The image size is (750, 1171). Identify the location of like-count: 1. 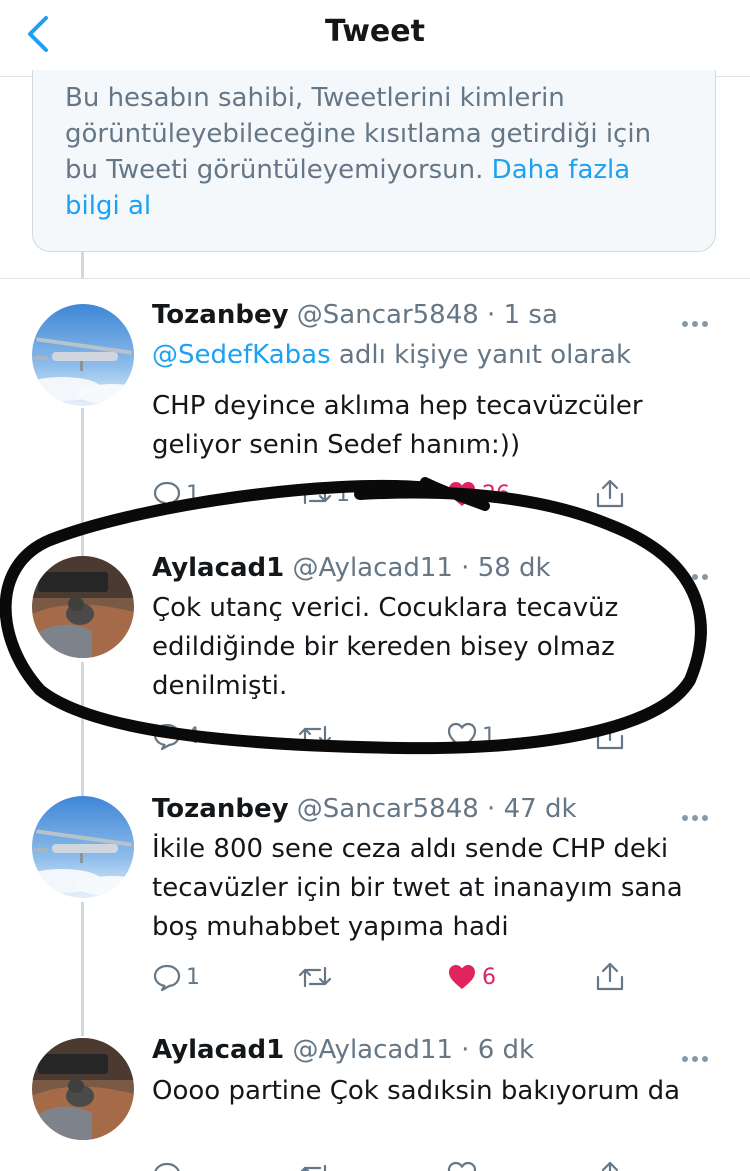
(489, 736).